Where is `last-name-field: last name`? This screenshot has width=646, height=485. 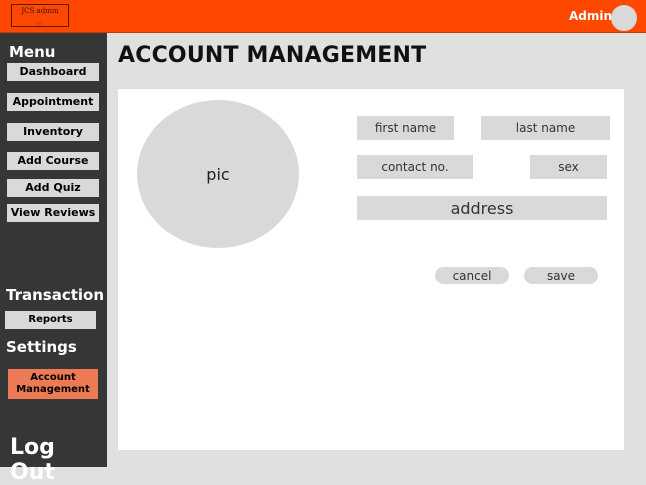
last-name-field: last name is located at coordinates (545, 128).